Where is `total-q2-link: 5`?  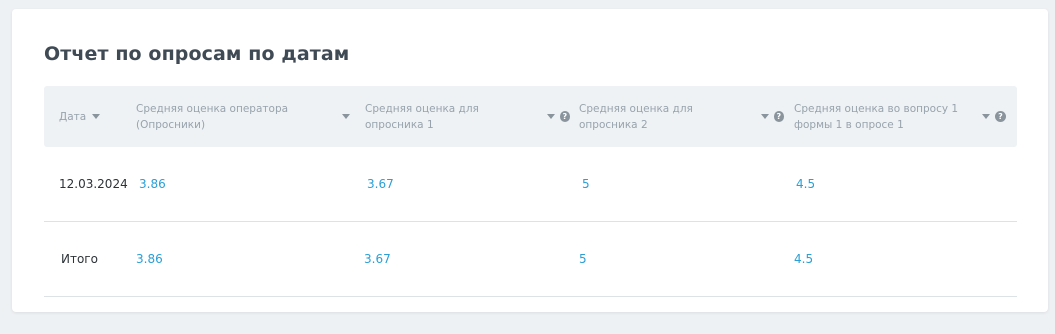 total-q2-link: 5 is located at coordinates (583, 259).